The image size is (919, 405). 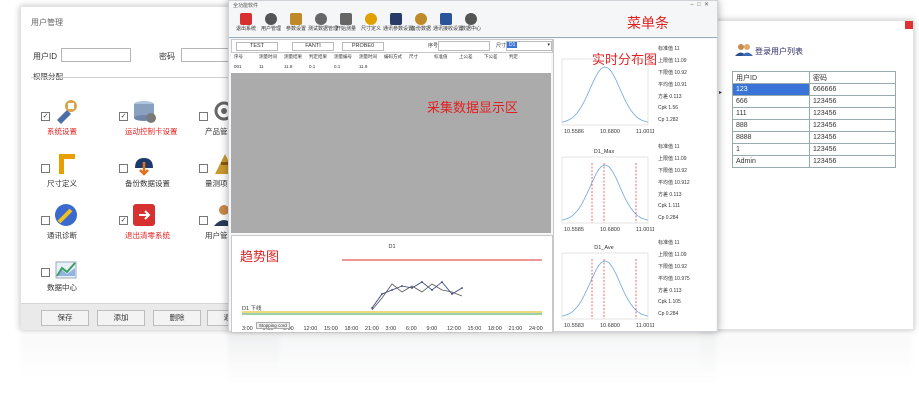 I want to click on column-header: 下公差, so click(x=491, y=56).